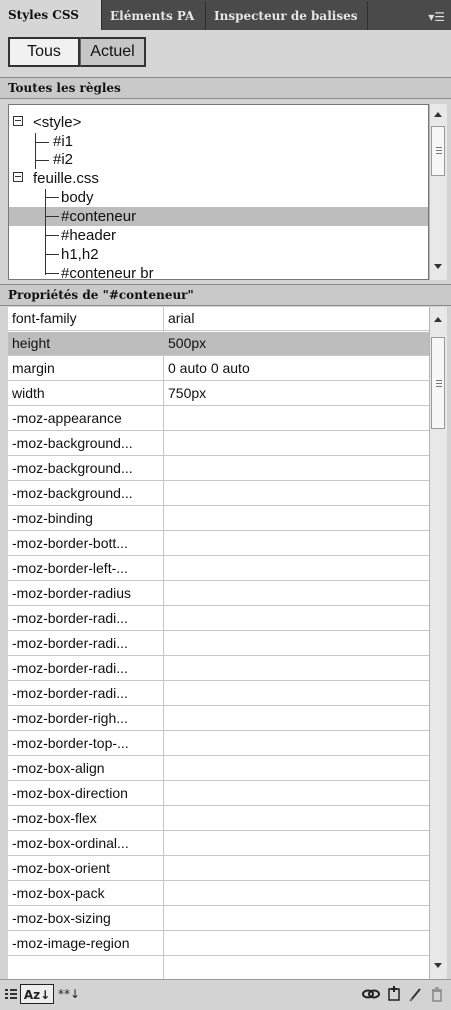 Image resolution: width=451 pixels, height=1010 pixels. Describe the element at coordinates (218, 159) in the screenshot. I see `tree-node-i2: #i2` at that location.